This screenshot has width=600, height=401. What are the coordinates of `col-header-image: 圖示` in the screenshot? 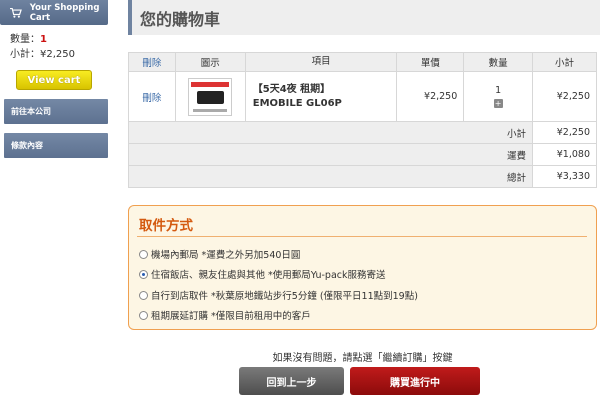 It's located at (210, 62).